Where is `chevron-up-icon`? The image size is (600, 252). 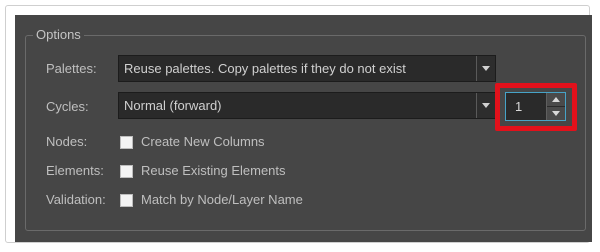 chevron-up-icon is located at coordinates (556, 99).